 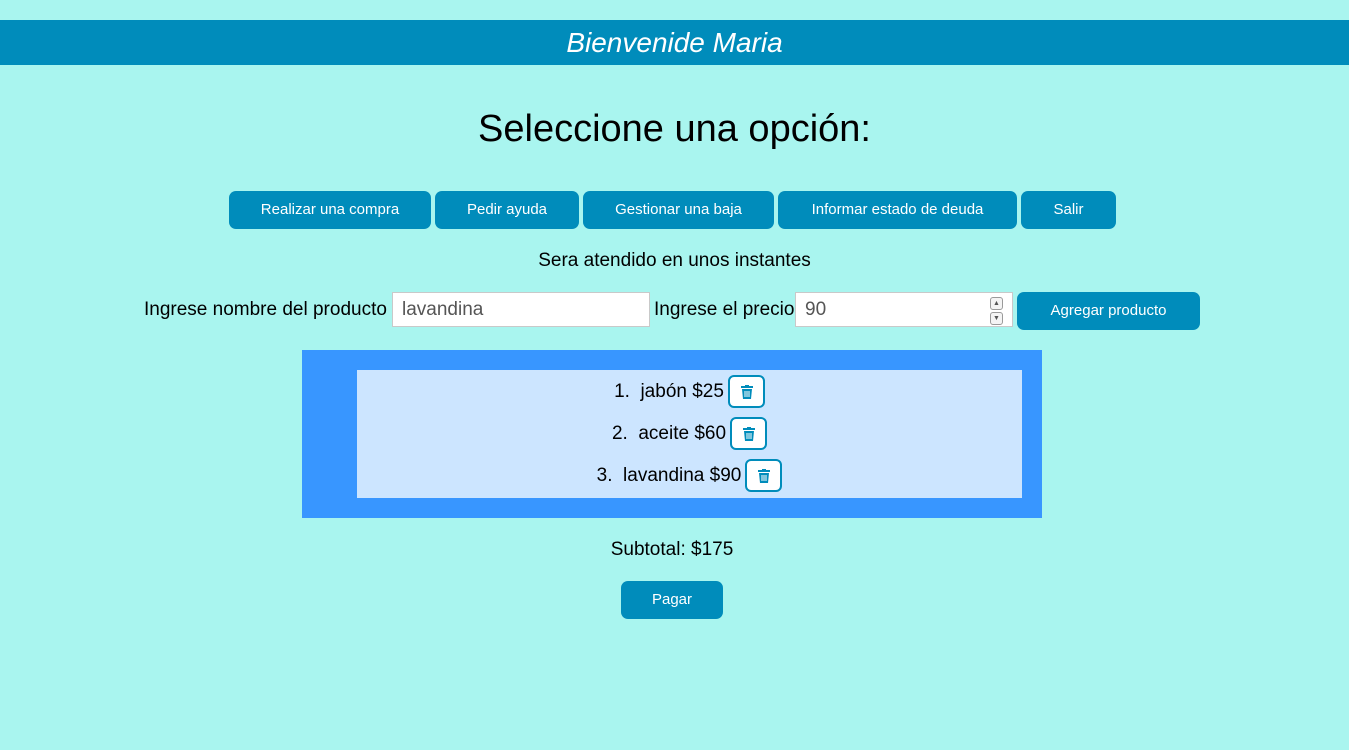 What do you see at coordinates (897, 210) in the screenshot?
I see `debt-status-button: Informar estado de deuda` at bounding box center [897, 210].